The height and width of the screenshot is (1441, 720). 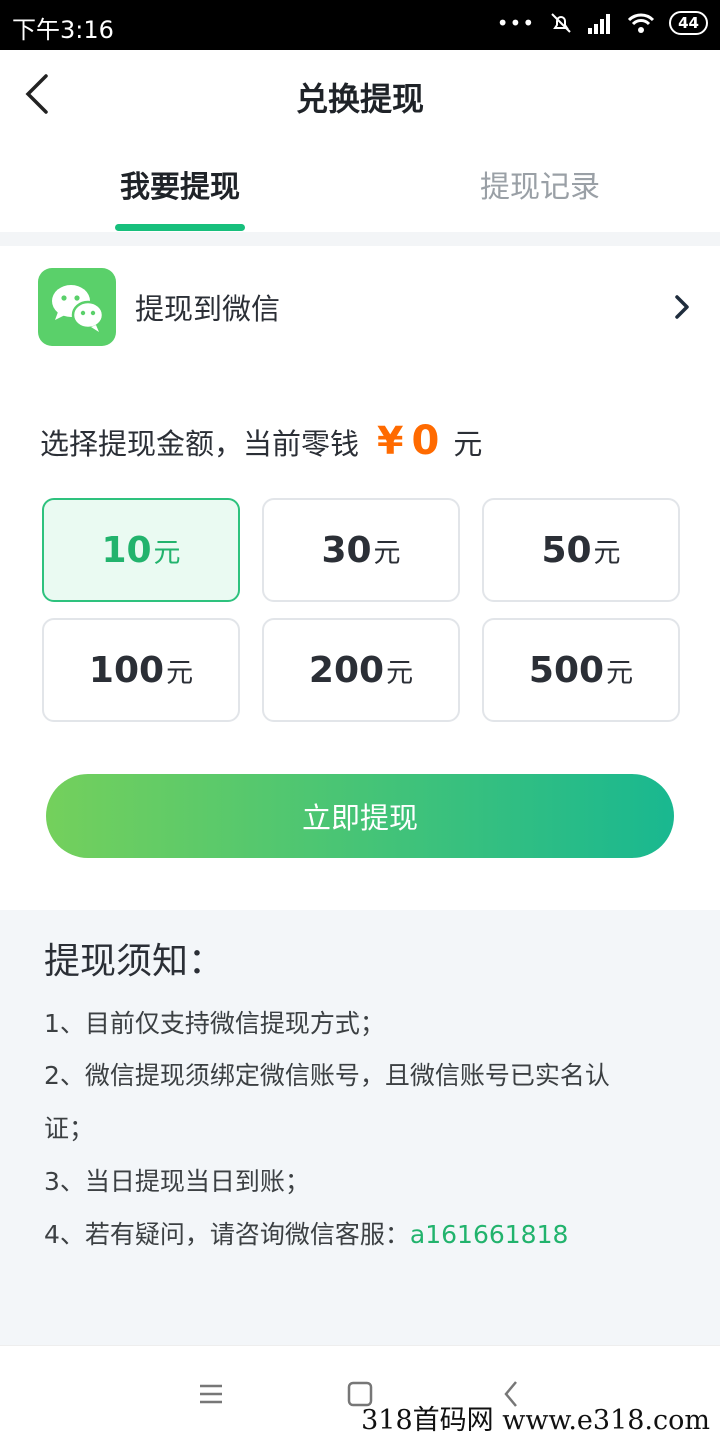 What do you see at coordinates (134, 961) in the screenshot?
I see `notice-title: 提现须知：` at bounding box center [134, 961].